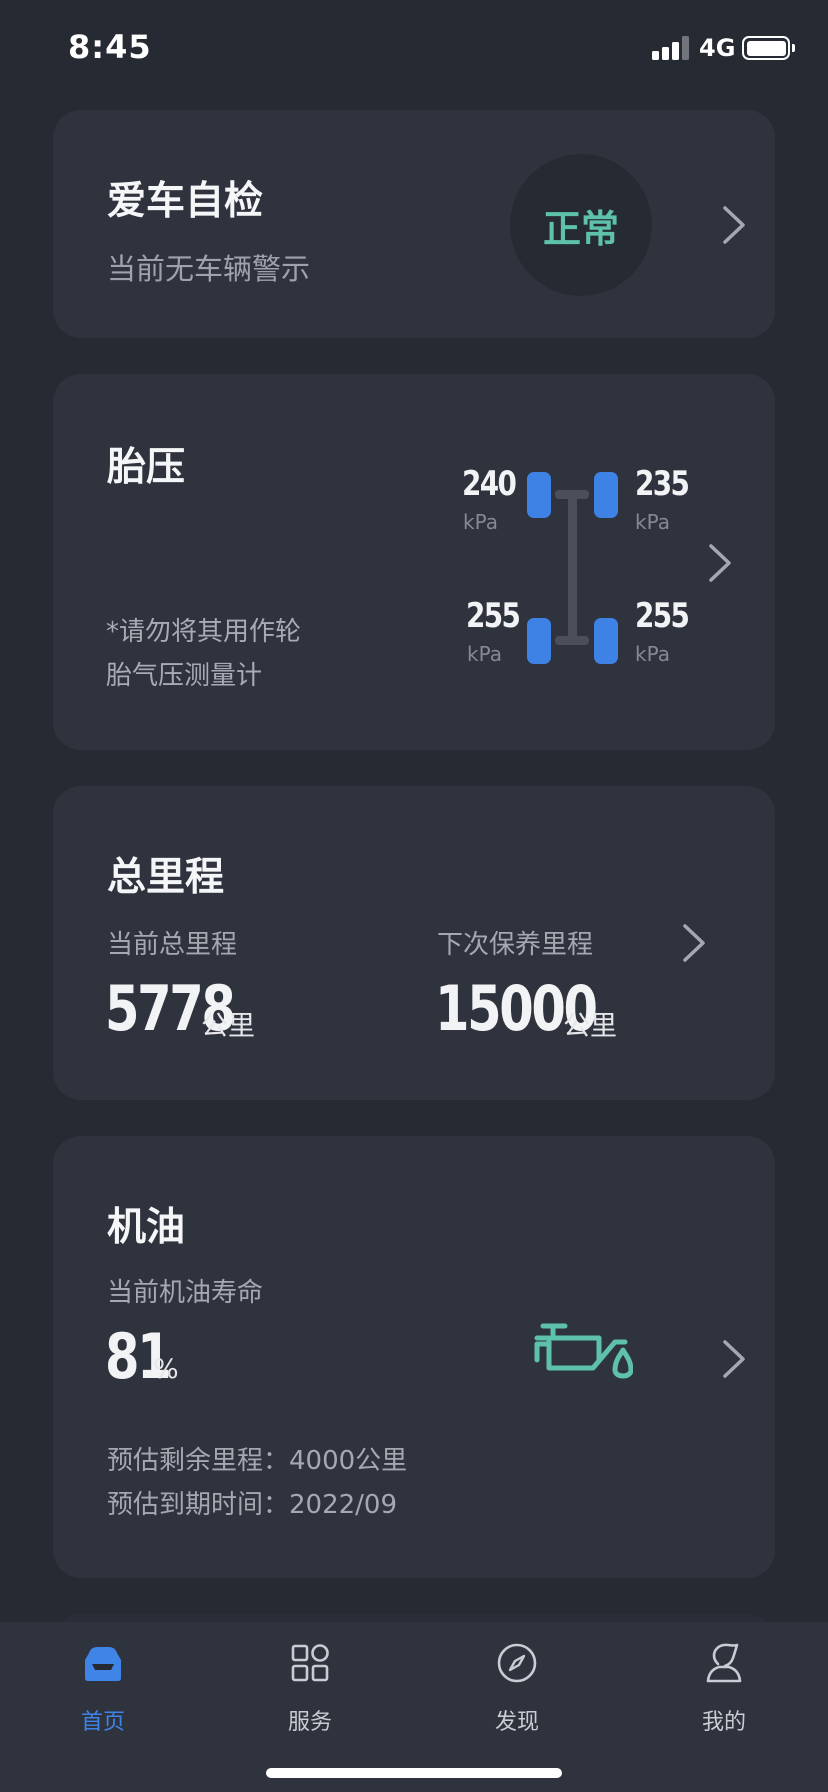 This screenshot has height=1792, width=828. I want to click on tire-rear-right-unit: kPa, so click(652, 654).